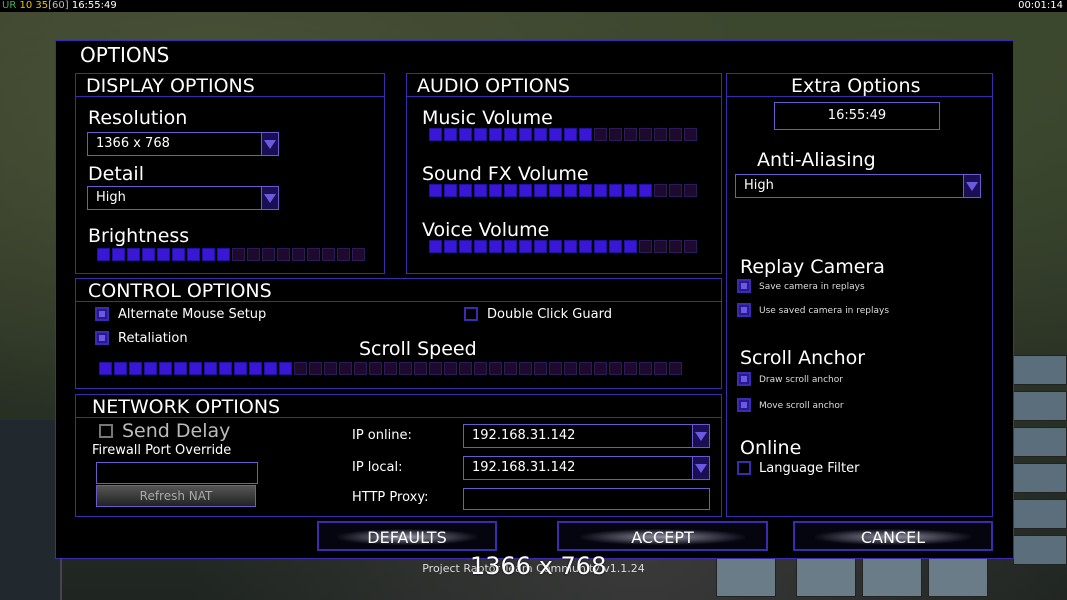 This screenshot has width=1067, height=600. I want to click on music-volume-slider, so click(563, 134).